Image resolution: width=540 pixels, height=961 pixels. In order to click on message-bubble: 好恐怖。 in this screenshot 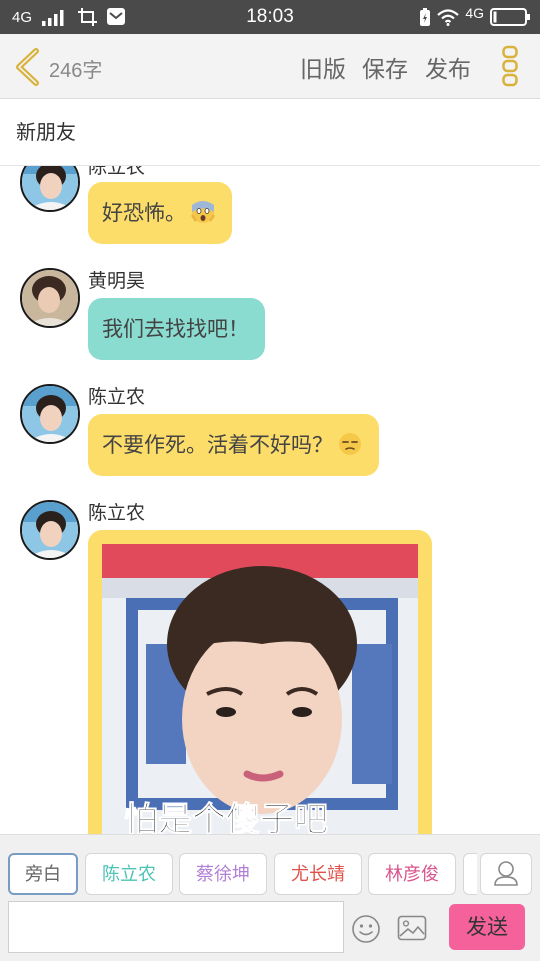, I will do `click(160, 213)`.